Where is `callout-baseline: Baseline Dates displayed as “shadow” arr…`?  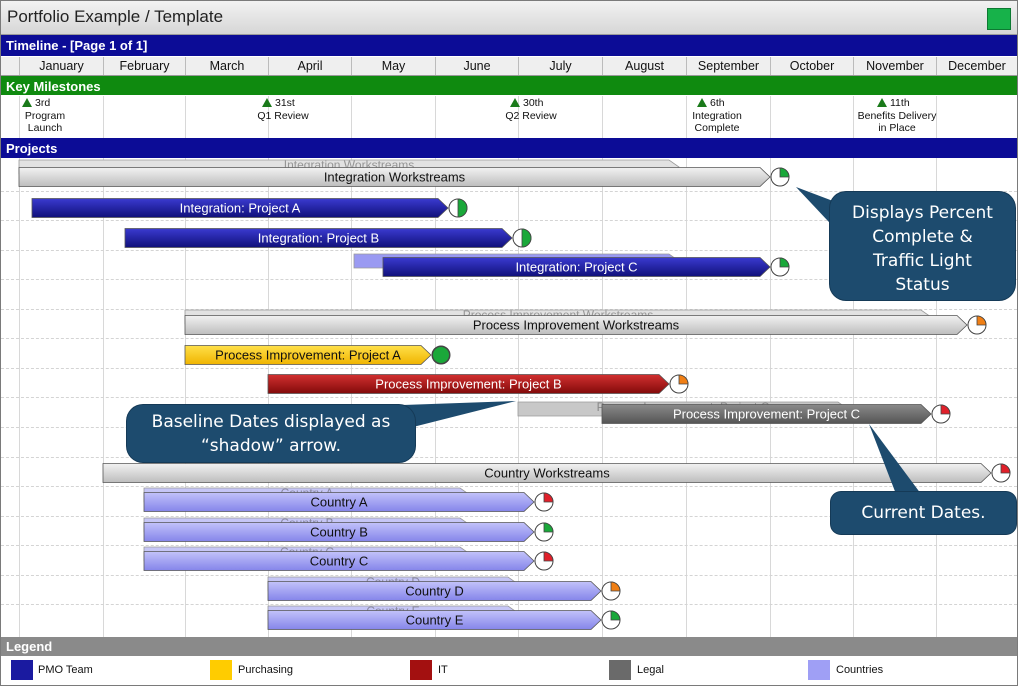
callout-baseline: Baseline Dates displayed as “shadow” arr… is located at coordinates (271, 433).